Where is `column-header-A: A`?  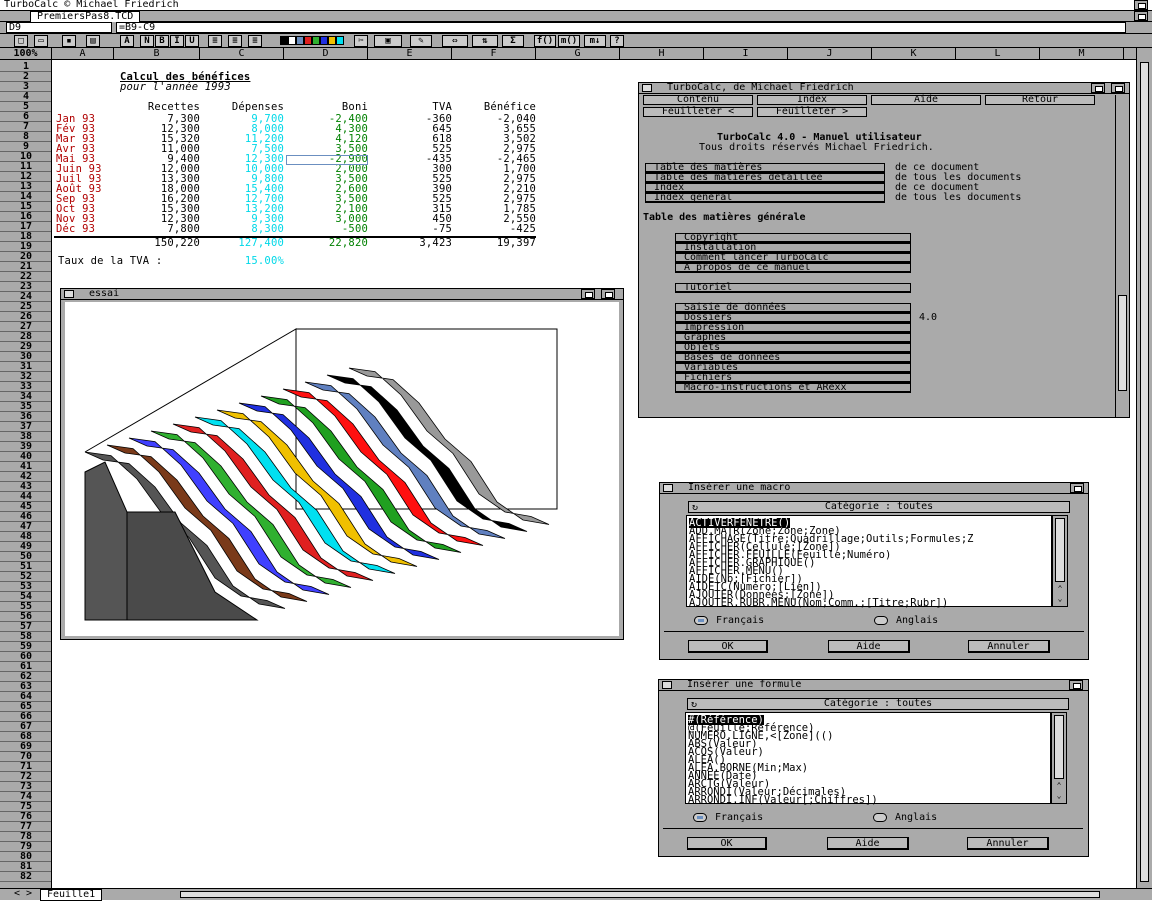
column-header-A: A is located at coordinates (83, 54).